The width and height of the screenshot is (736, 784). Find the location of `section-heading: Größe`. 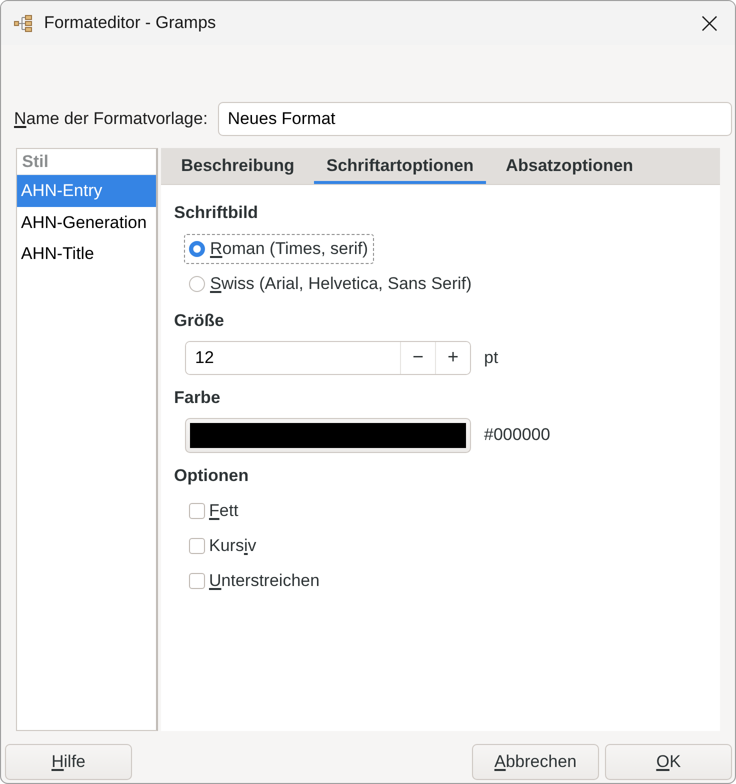

section-heading: Größe is located at coordinates (199, 321).